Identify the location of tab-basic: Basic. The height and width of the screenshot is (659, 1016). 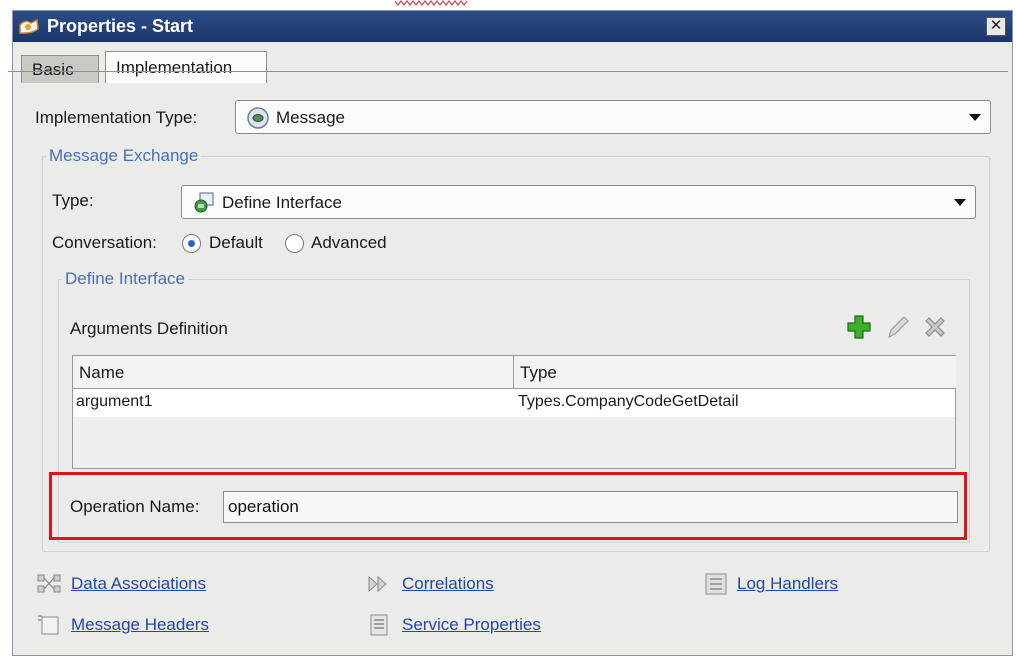
(60, 69).